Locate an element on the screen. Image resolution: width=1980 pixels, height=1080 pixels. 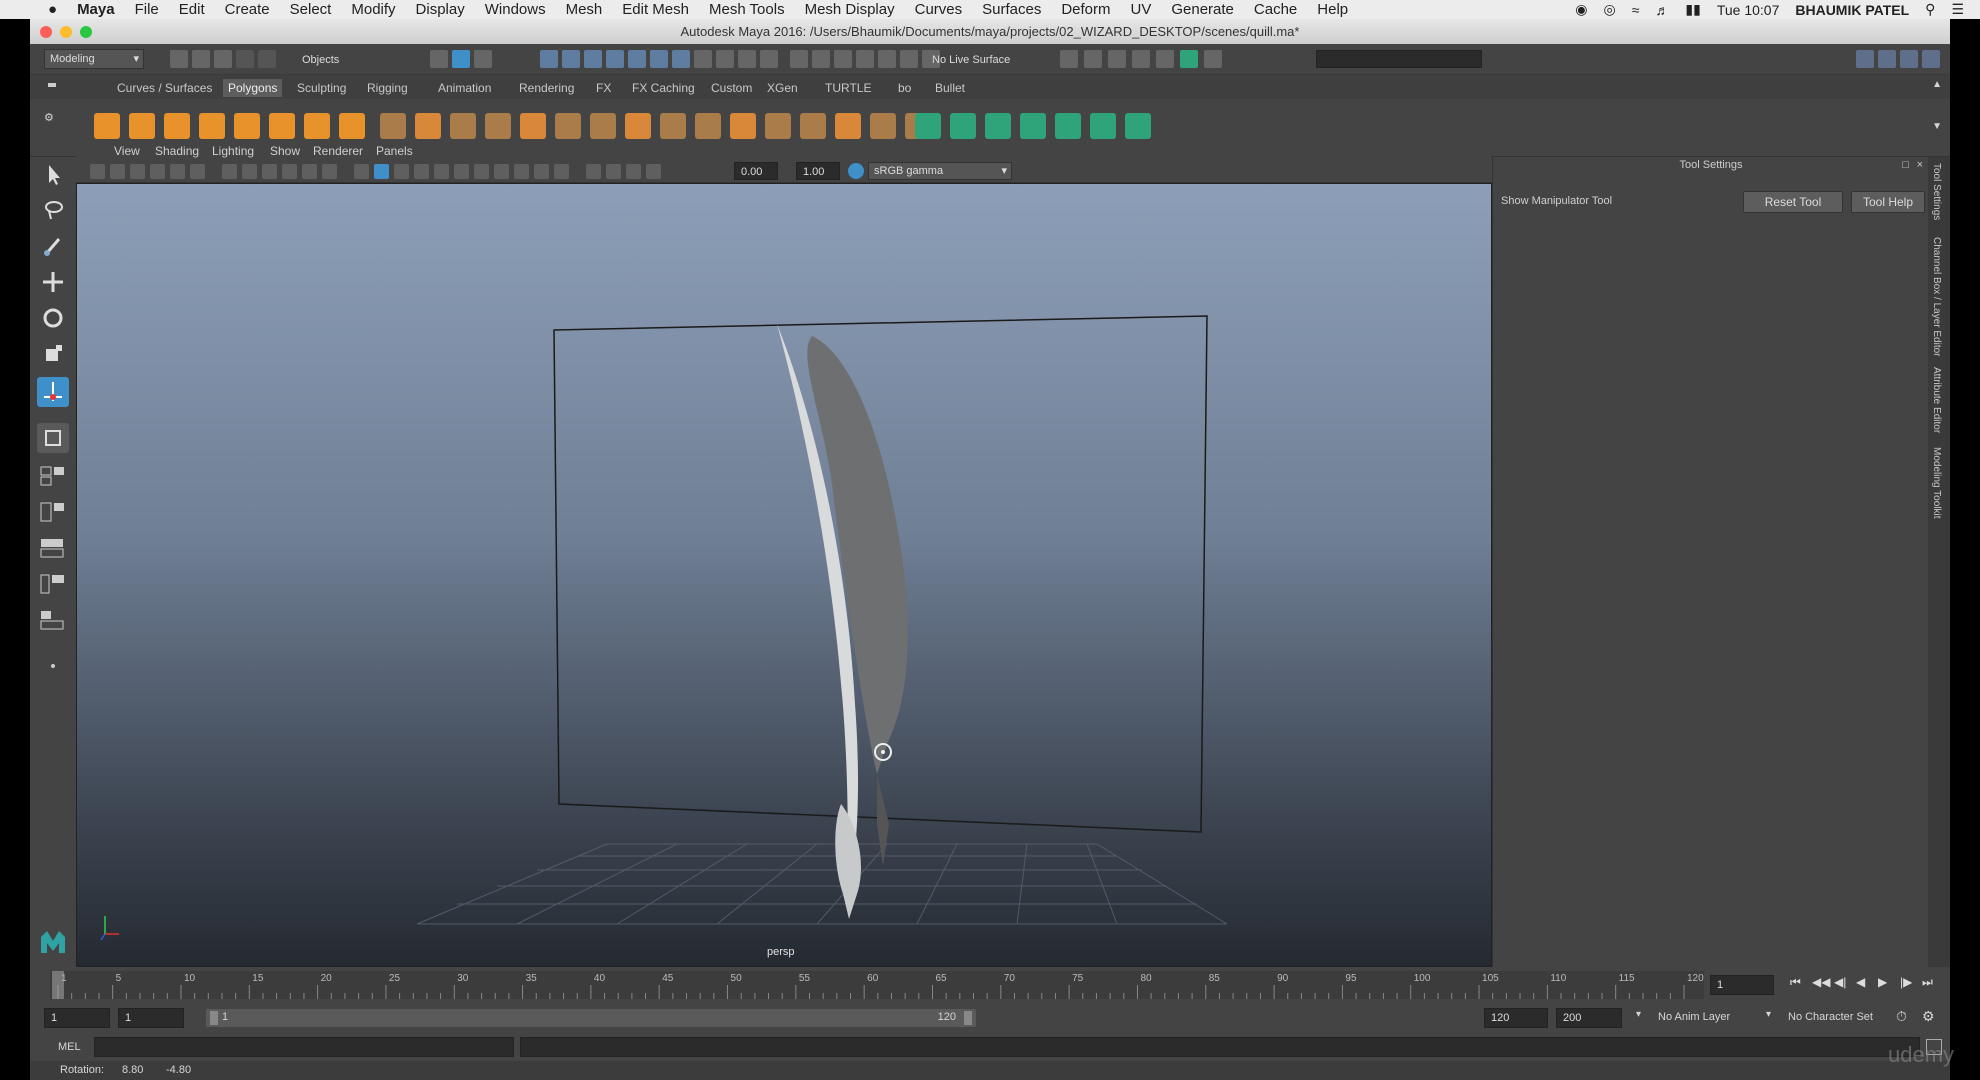
float-panel-icon: □ is located at coordinates (1905, 165).